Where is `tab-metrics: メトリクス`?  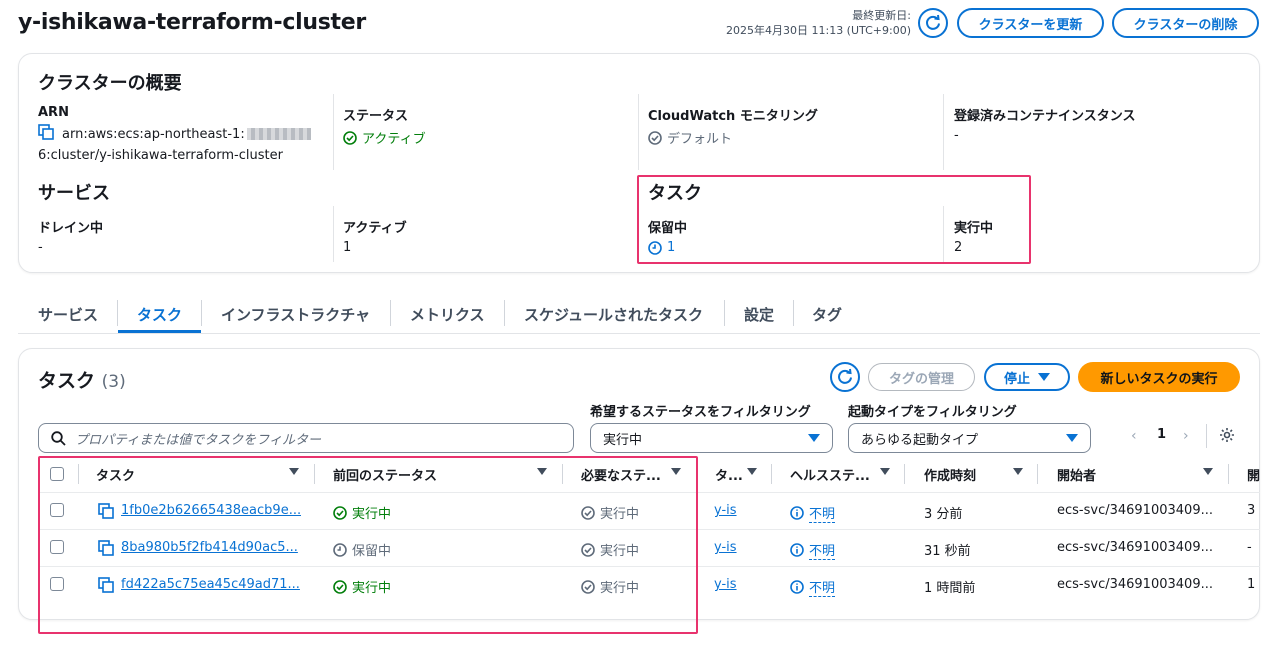
tab-metrics: メトリクス is located at coordinates (447, 314).